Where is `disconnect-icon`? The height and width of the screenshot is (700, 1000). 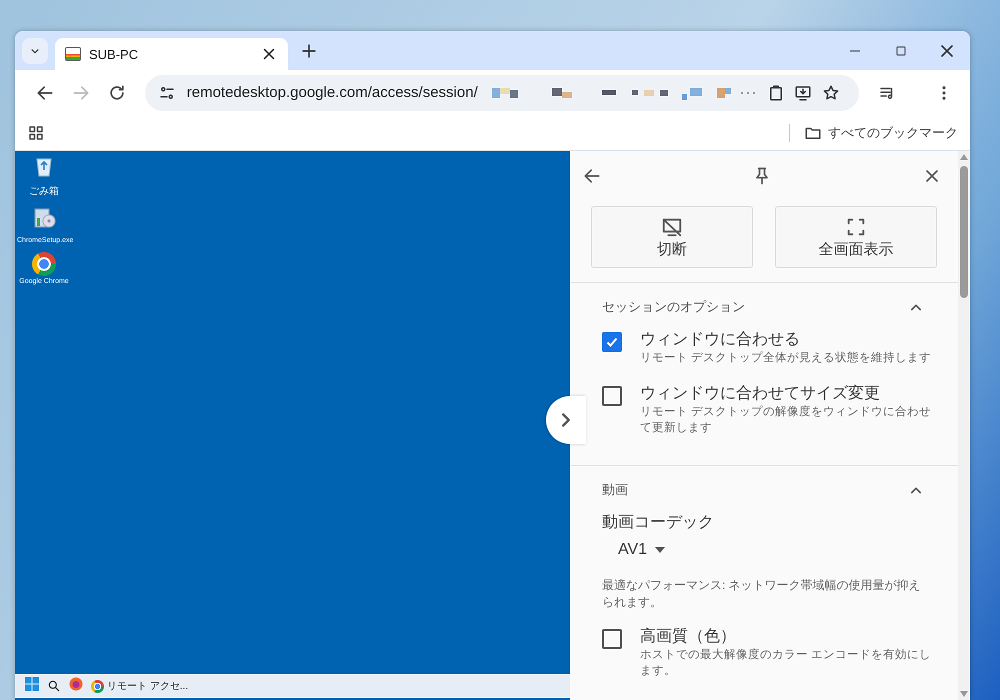
disconnect-icon is located at coordinates (672, 227).